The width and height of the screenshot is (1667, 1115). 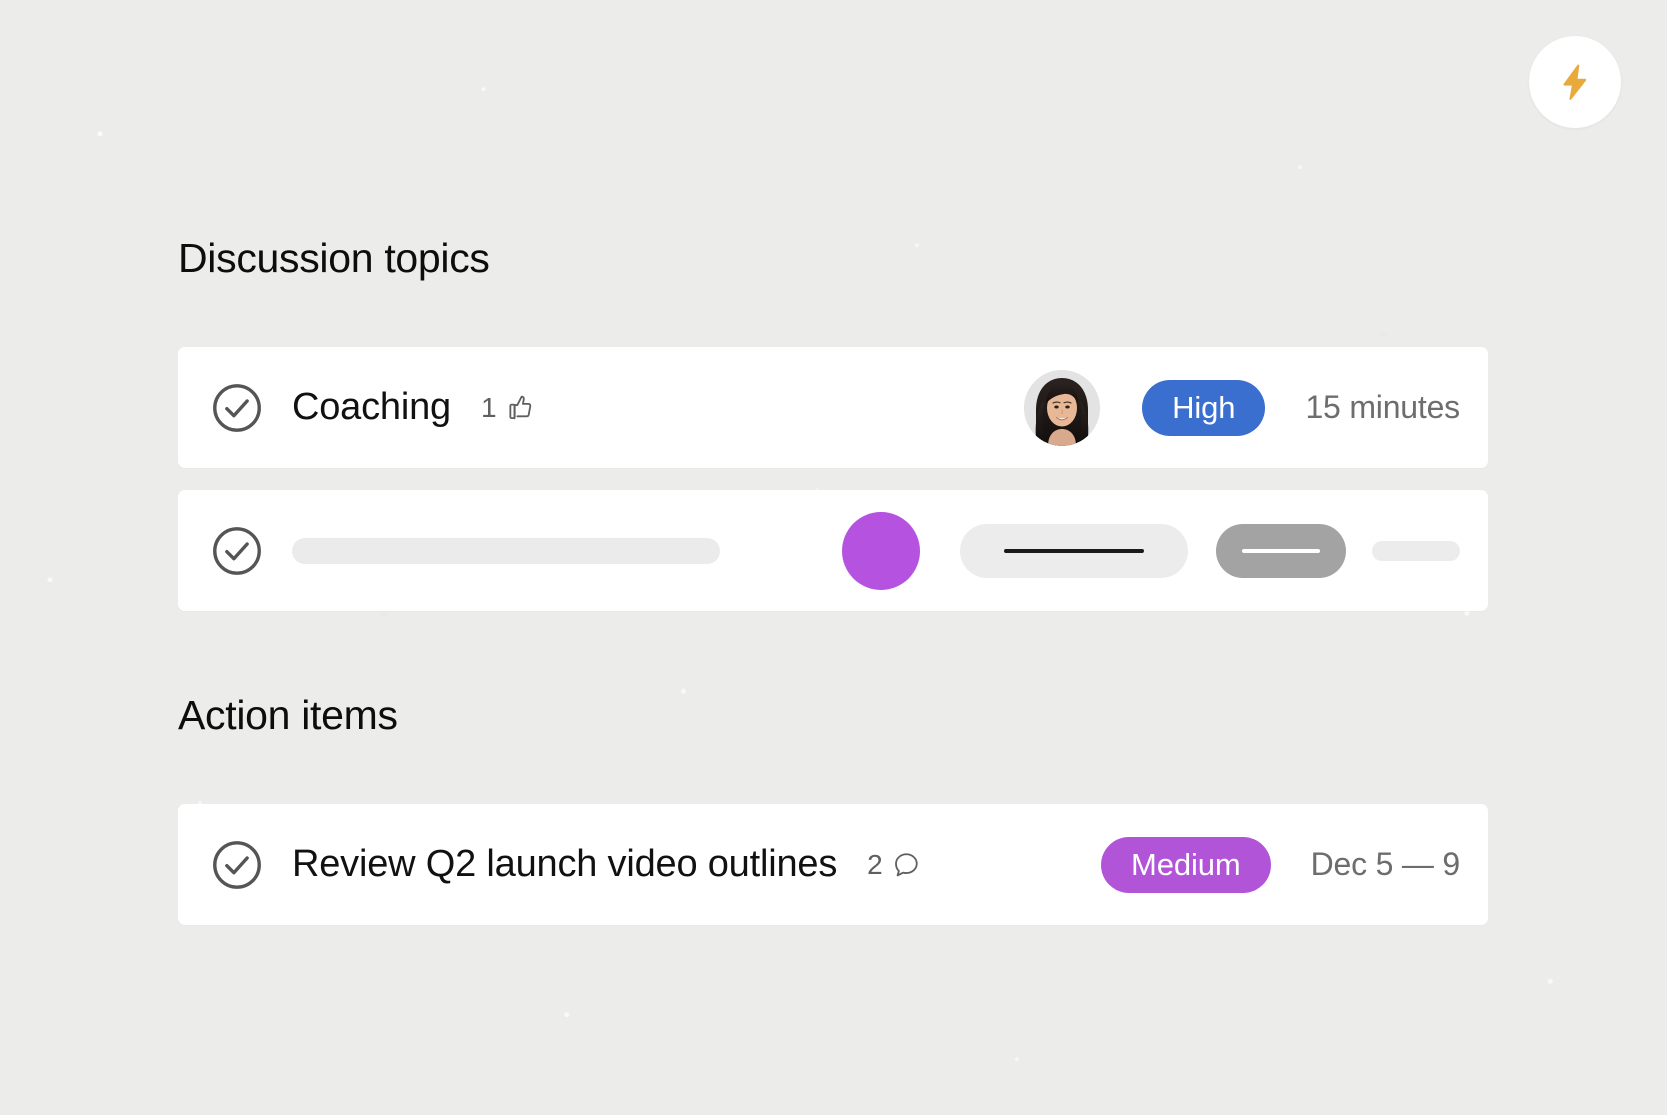 I want to click on discussion-topic-placeholder-row, so click(x=833, y=551).